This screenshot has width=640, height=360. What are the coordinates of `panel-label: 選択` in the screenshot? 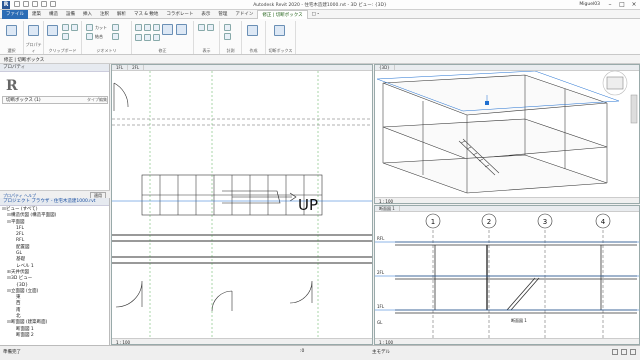 It's located at (11, 50).